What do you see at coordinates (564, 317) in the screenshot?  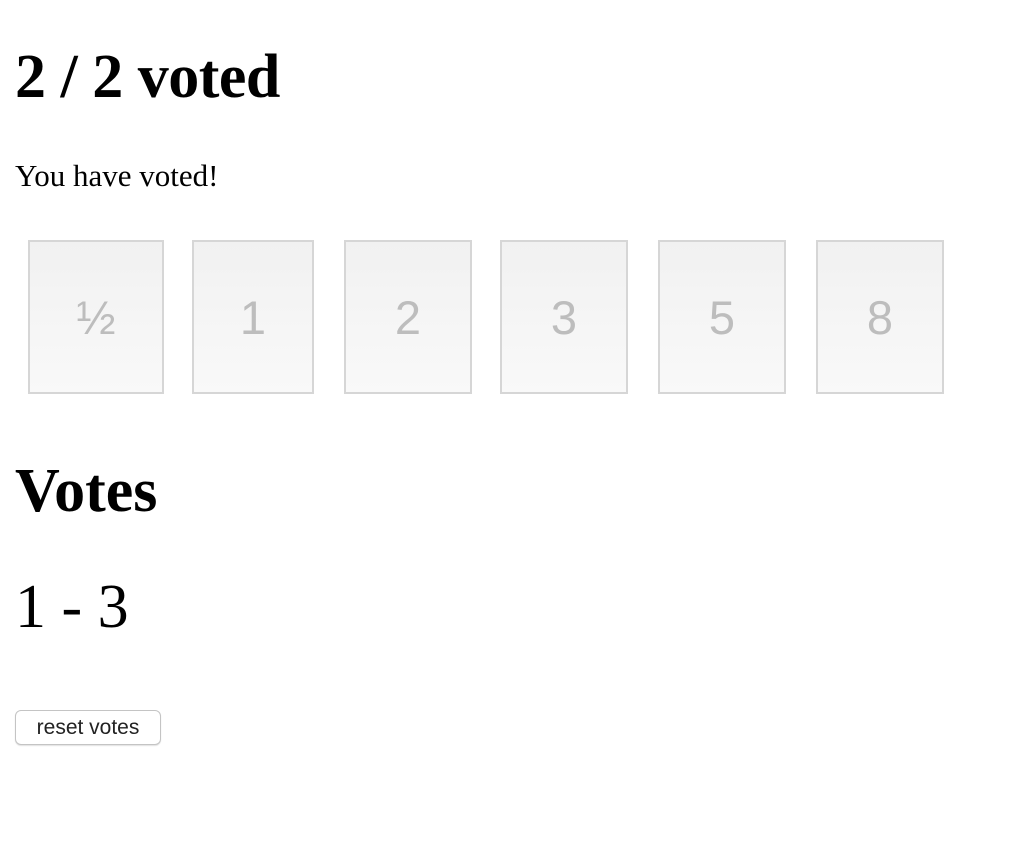 I see `vote-card-3: 3` at bounding box center [564, 317].